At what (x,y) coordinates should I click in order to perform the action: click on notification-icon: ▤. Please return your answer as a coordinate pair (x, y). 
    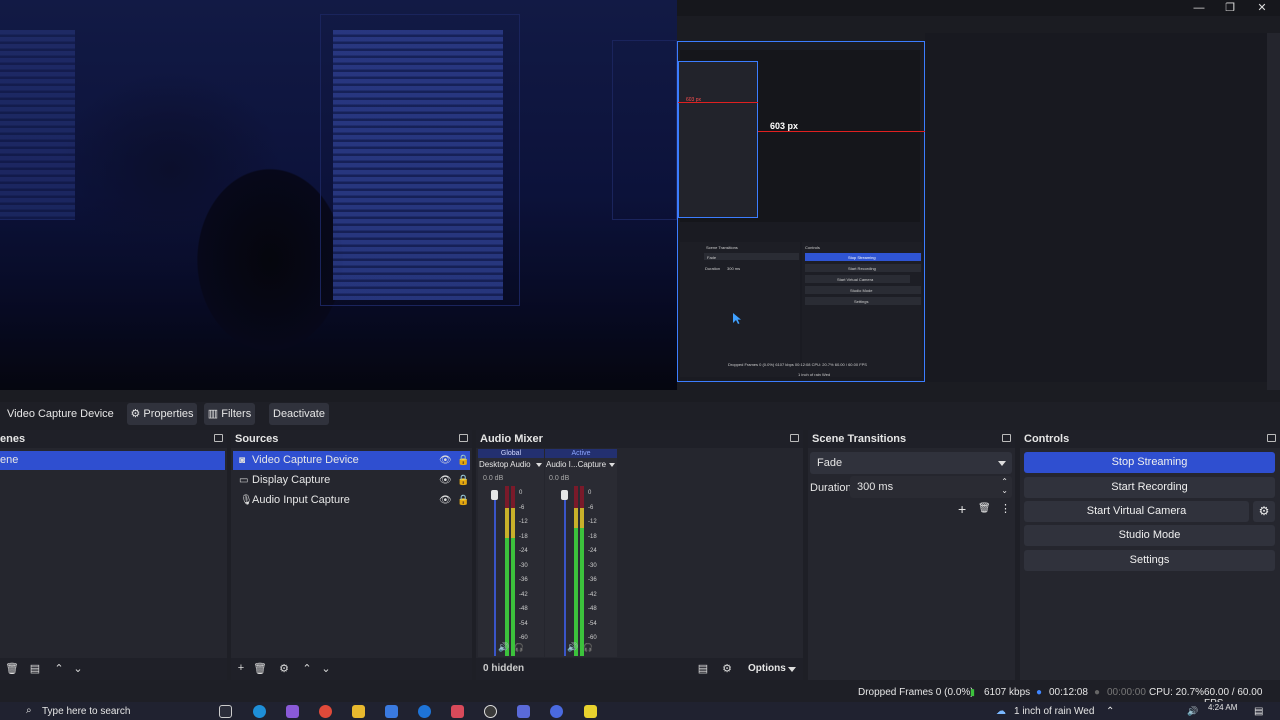
    Looking at the image, I should click on (1258, 711).